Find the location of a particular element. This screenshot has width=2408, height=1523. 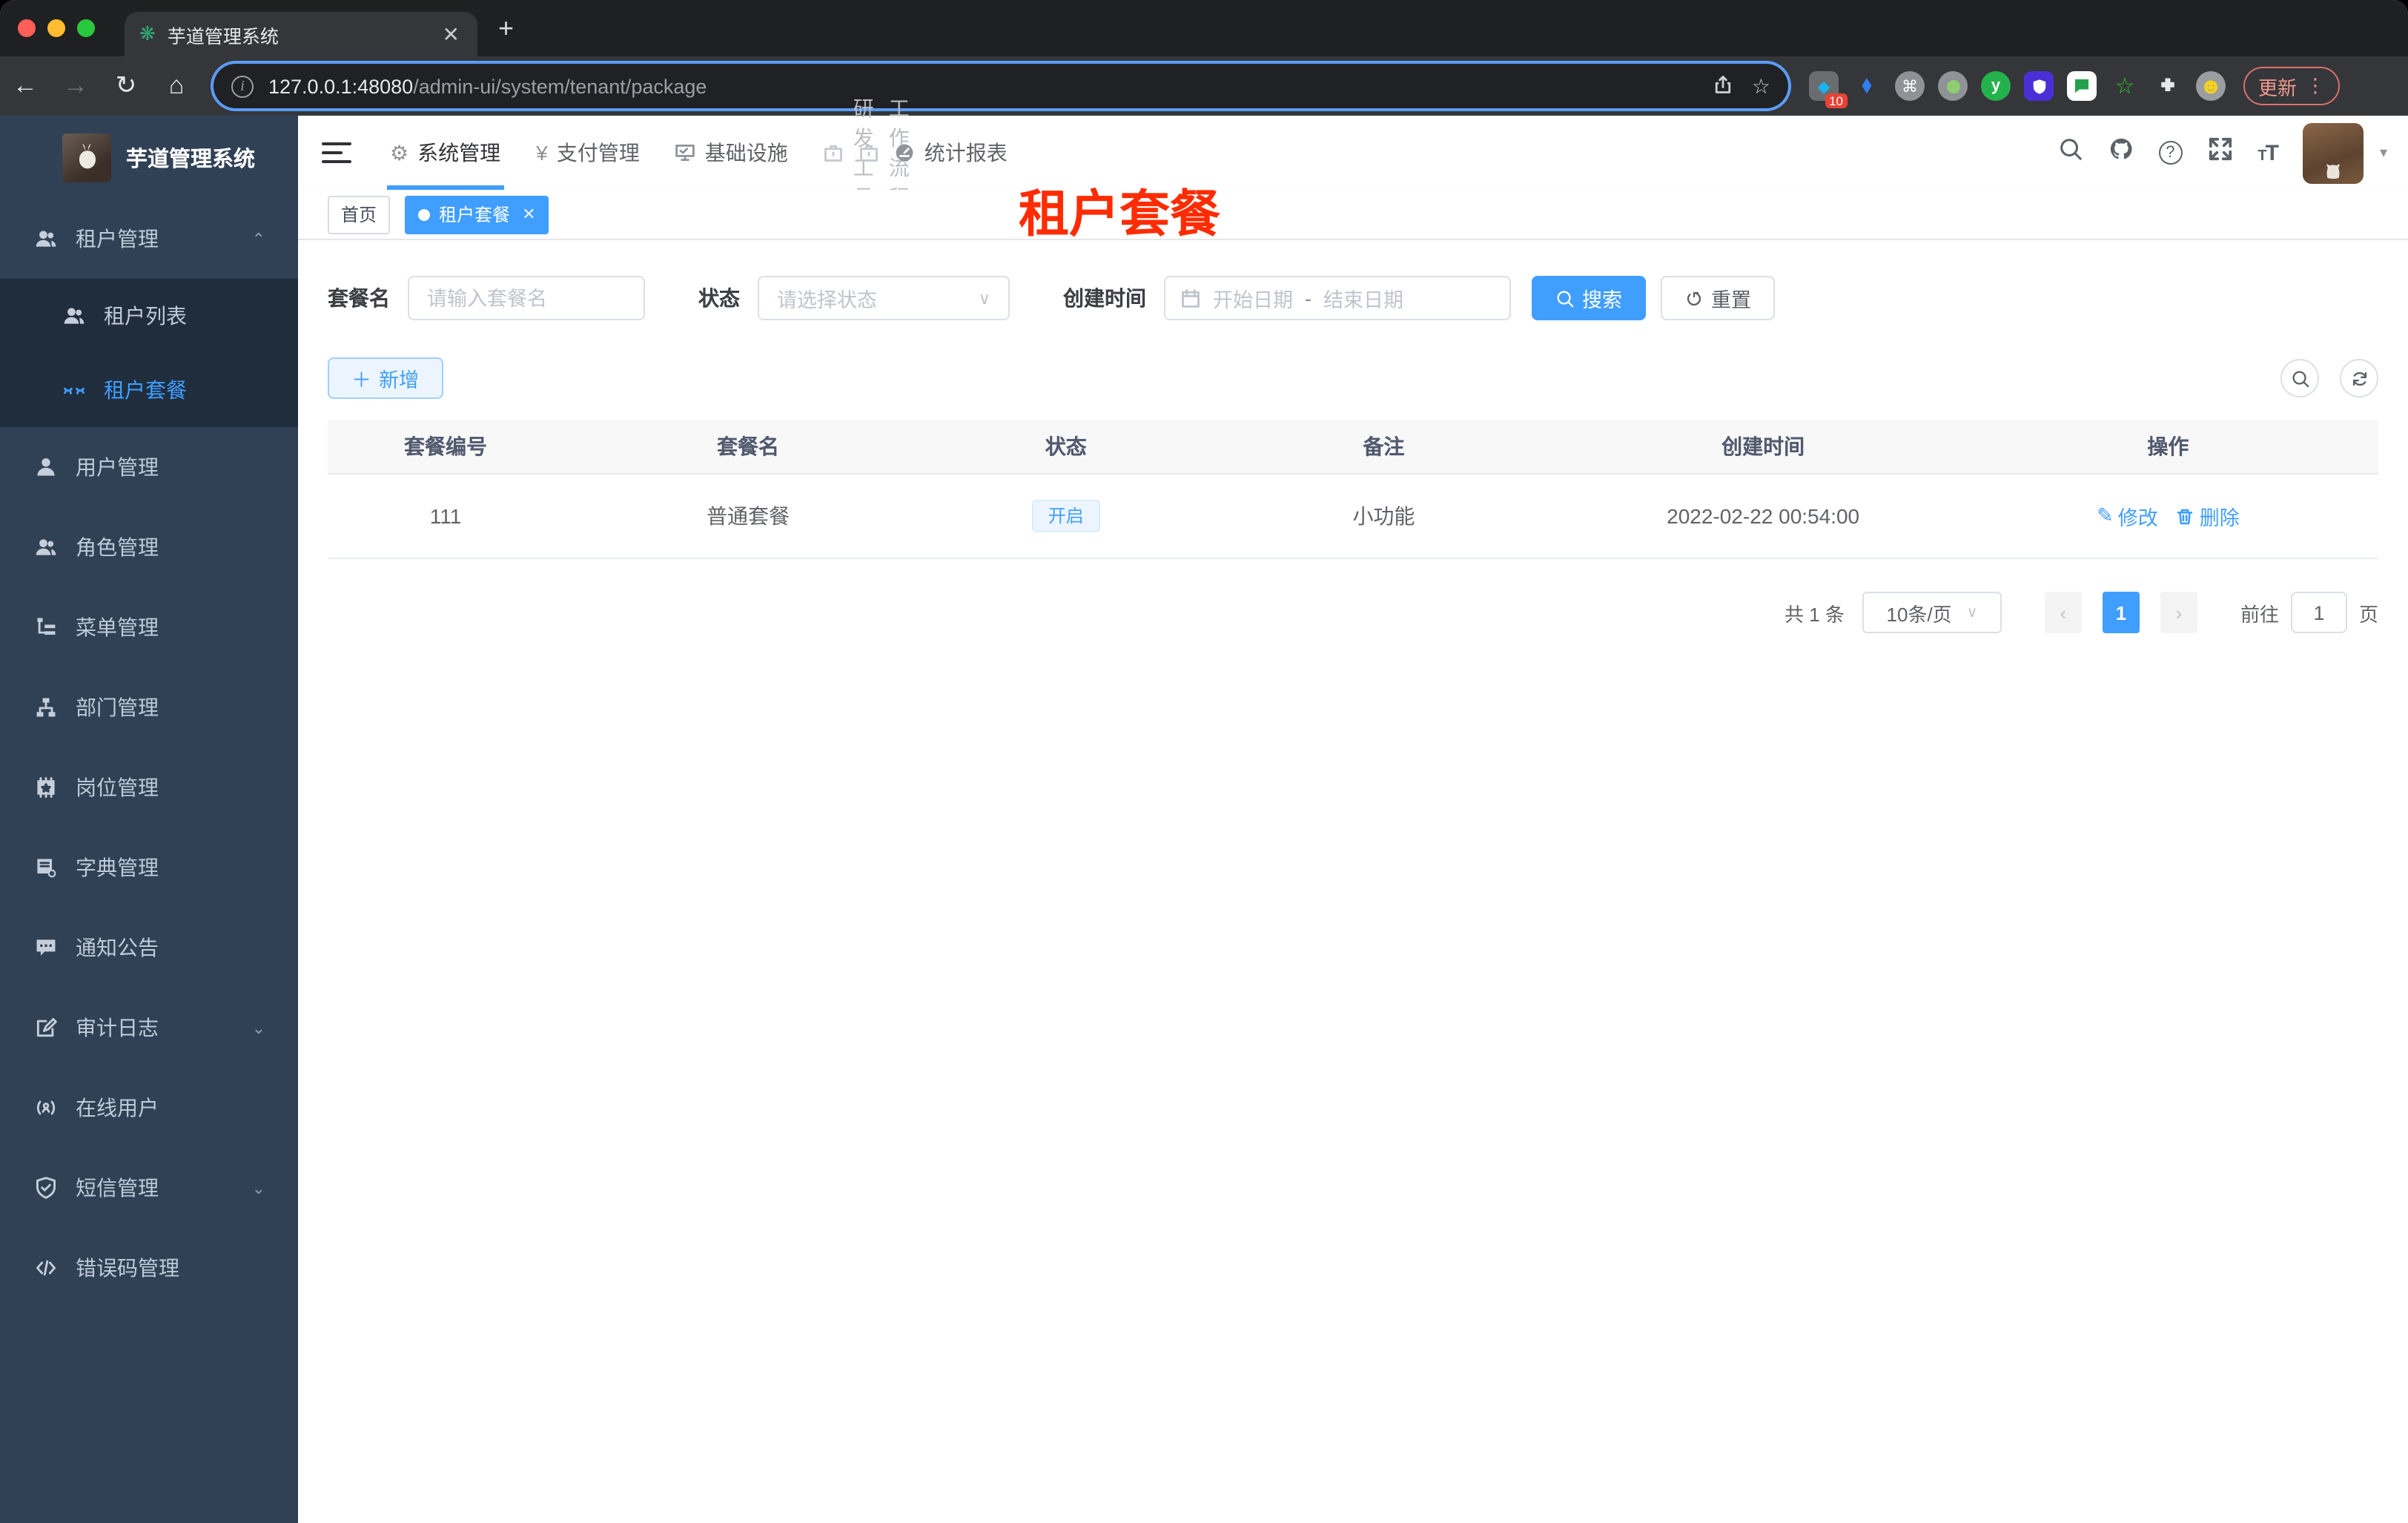

topnav-dev-tools: 研发工具 is located at coordinates (840, 152).